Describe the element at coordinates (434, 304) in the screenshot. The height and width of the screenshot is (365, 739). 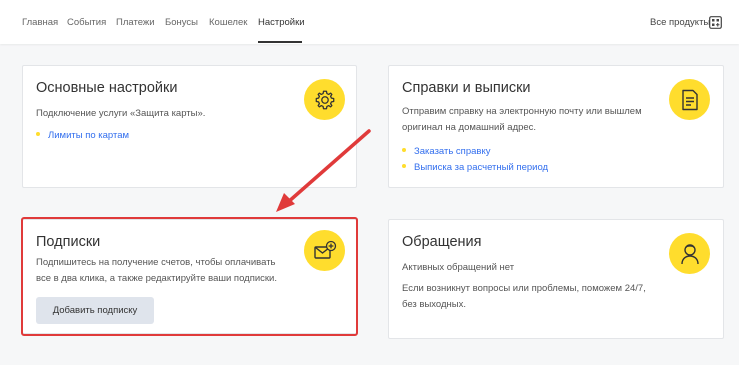
I see `card-description-line-2: без выходных.` at that location.